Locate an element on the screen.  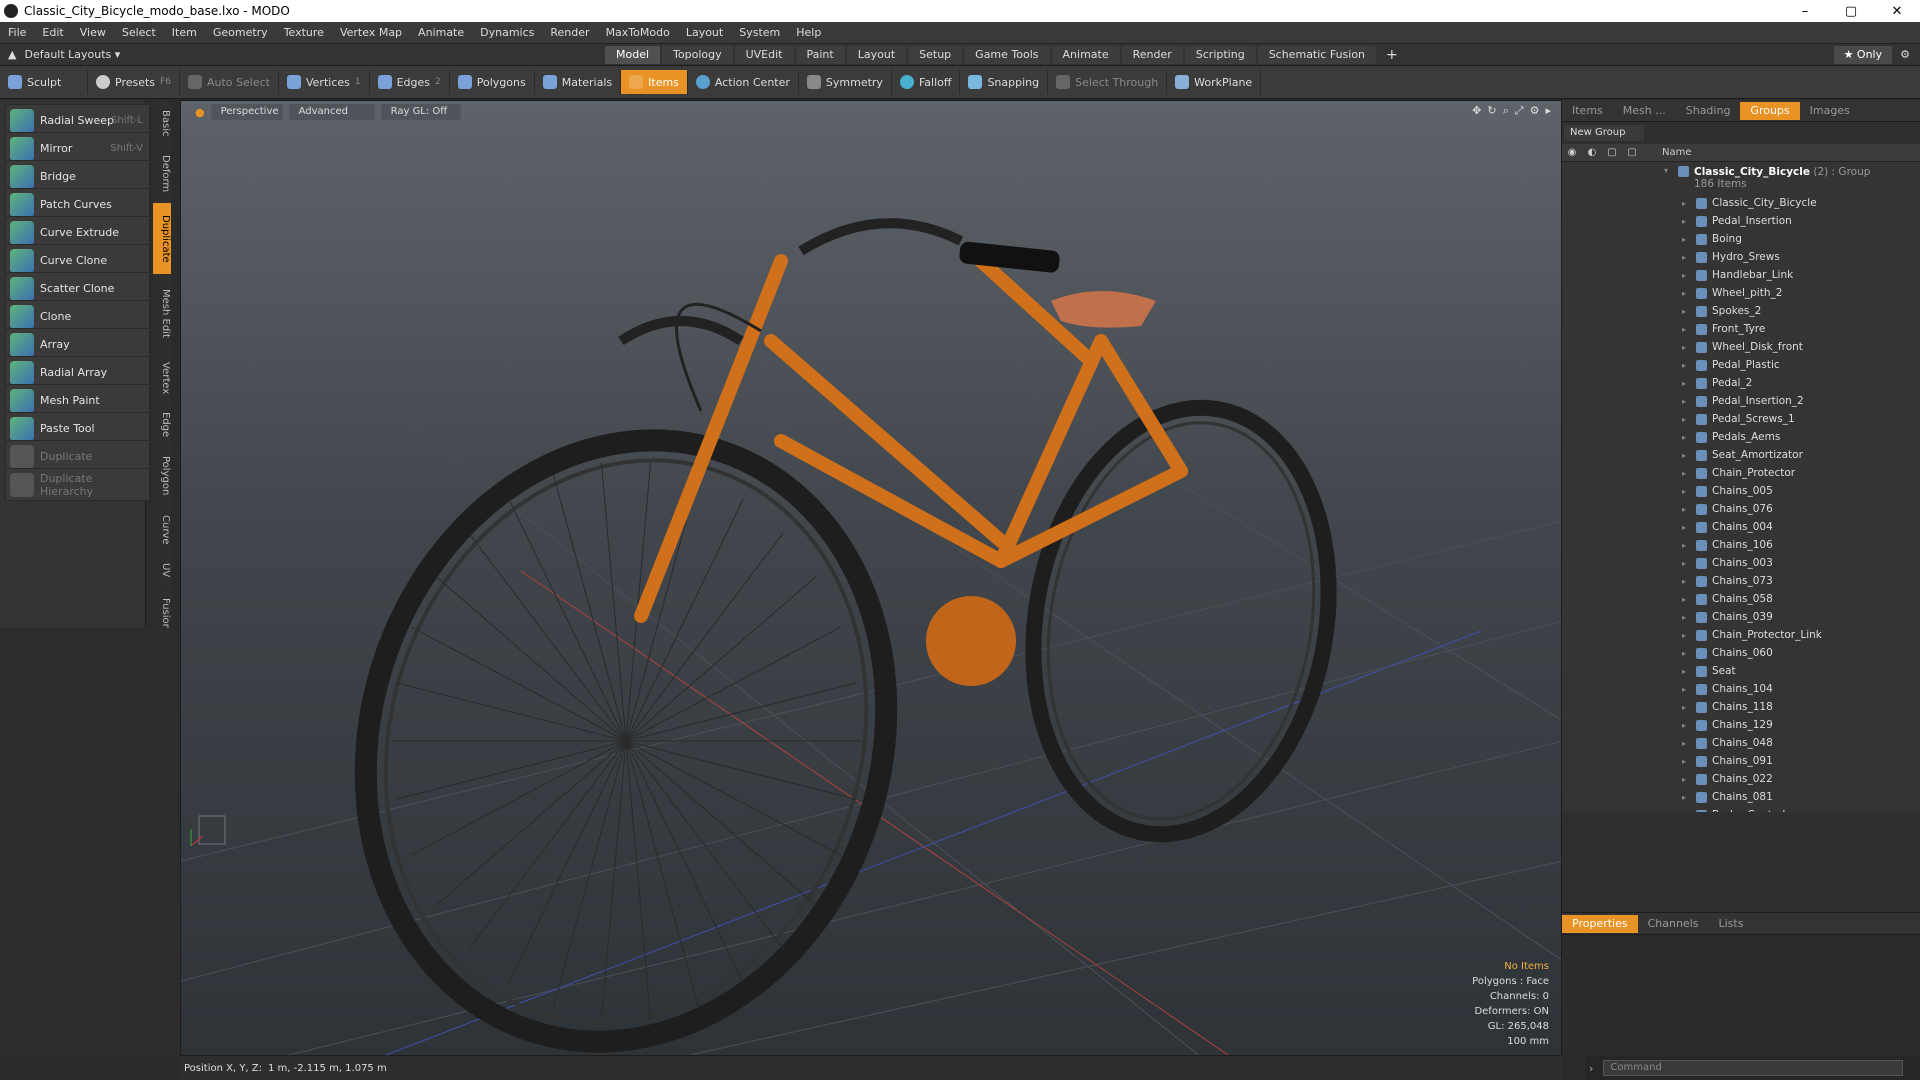
vtab-mesh-edit: Mesh Edit is located at coordinates (162, 313).